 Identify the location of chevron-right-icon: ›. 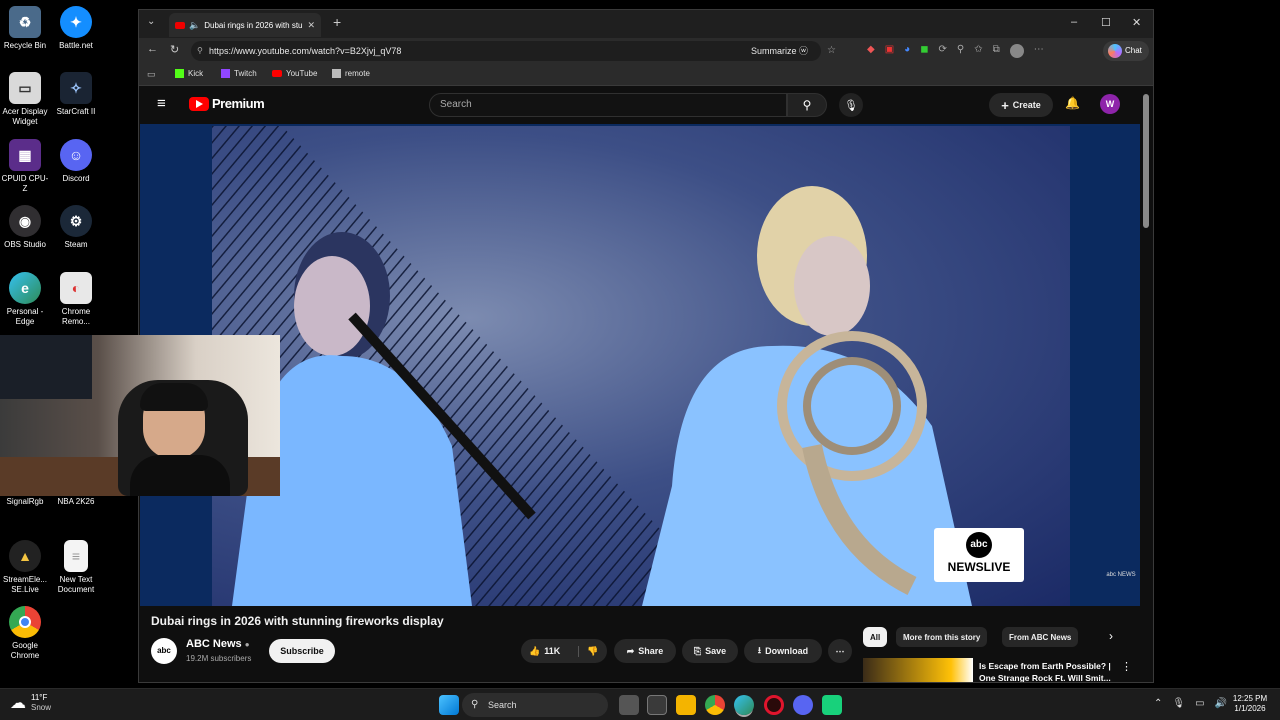
(1111, 636).